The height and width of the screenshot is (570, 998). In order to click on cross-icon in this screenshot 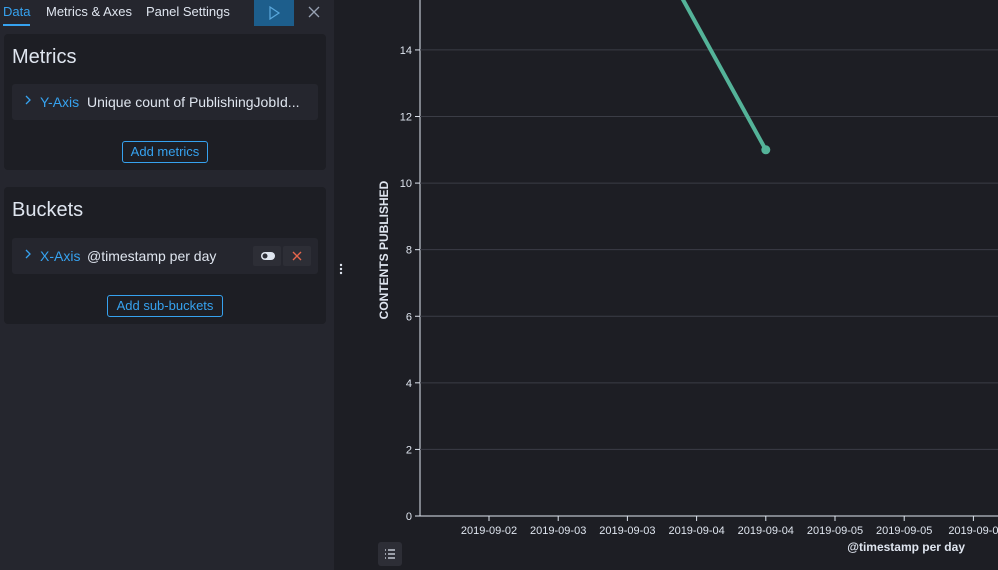, I will do `click(297, 256)`.